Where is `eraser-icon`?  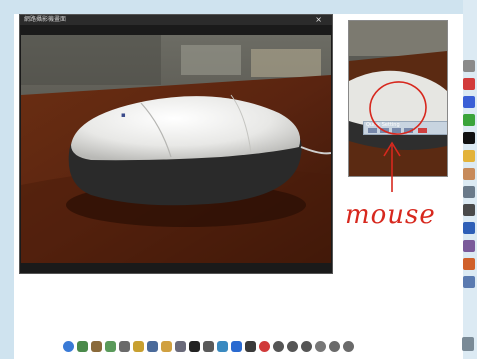 eraser-icon is located at coordinates (469, 174).